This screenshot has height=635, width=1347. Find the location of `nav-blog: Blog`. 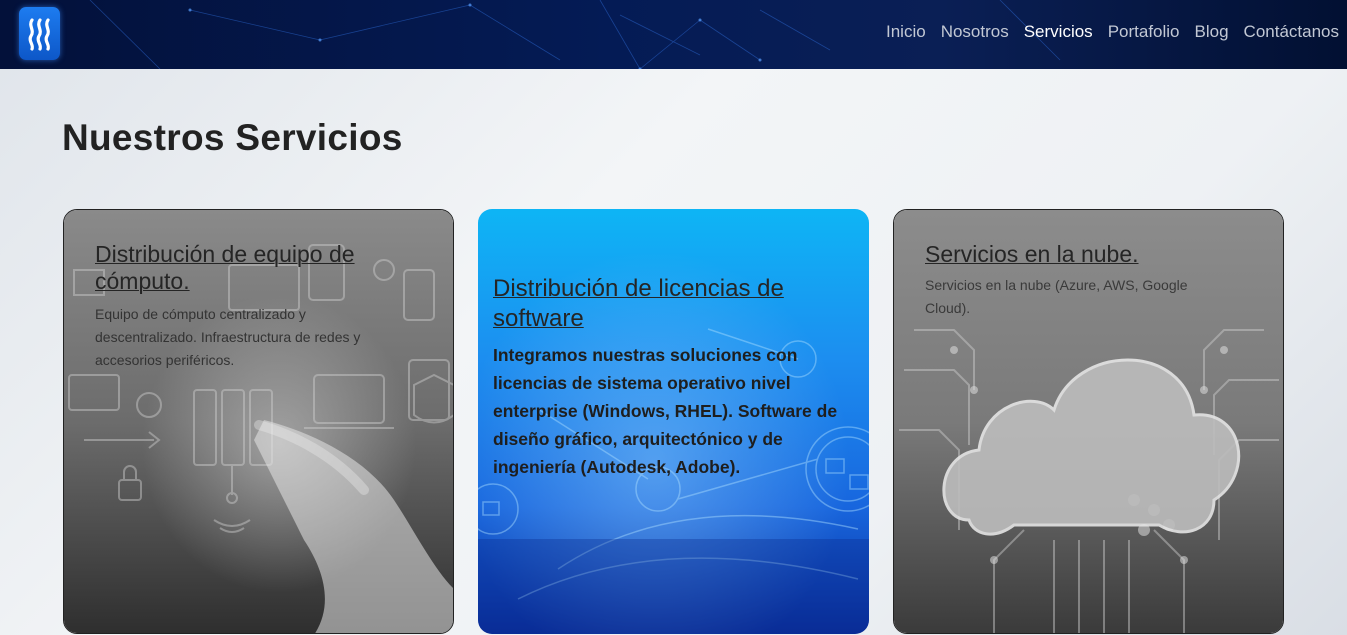

nav-blog: Blog is located at coordinates (1212, 32).